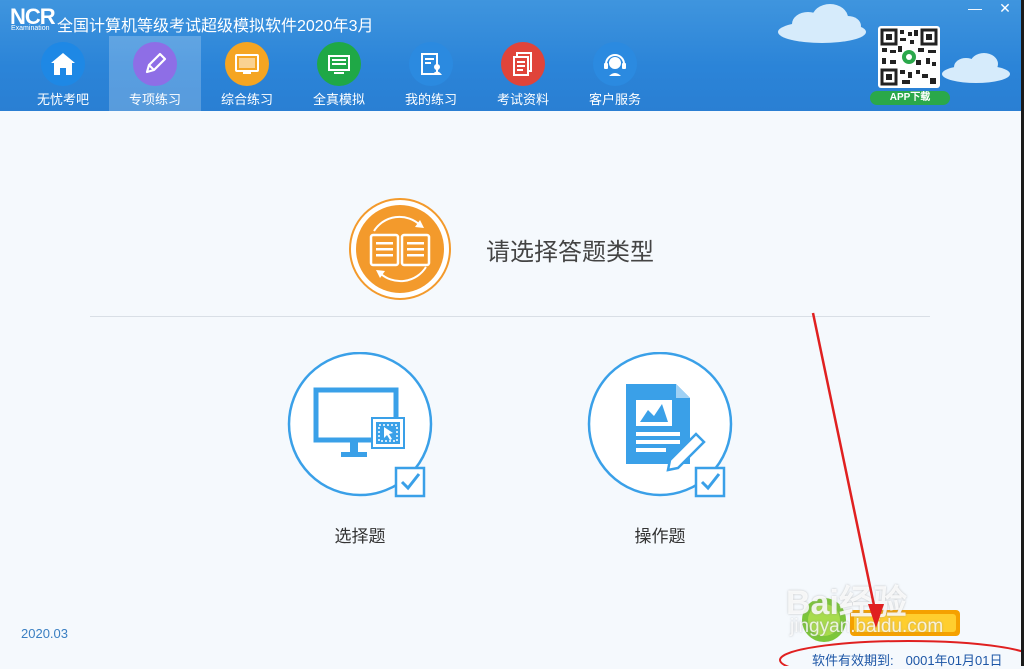  Describe the element at coordinates (570, 252) in the screenshot. I see `answer-type-prompt: 请选择答题类型` at that location.